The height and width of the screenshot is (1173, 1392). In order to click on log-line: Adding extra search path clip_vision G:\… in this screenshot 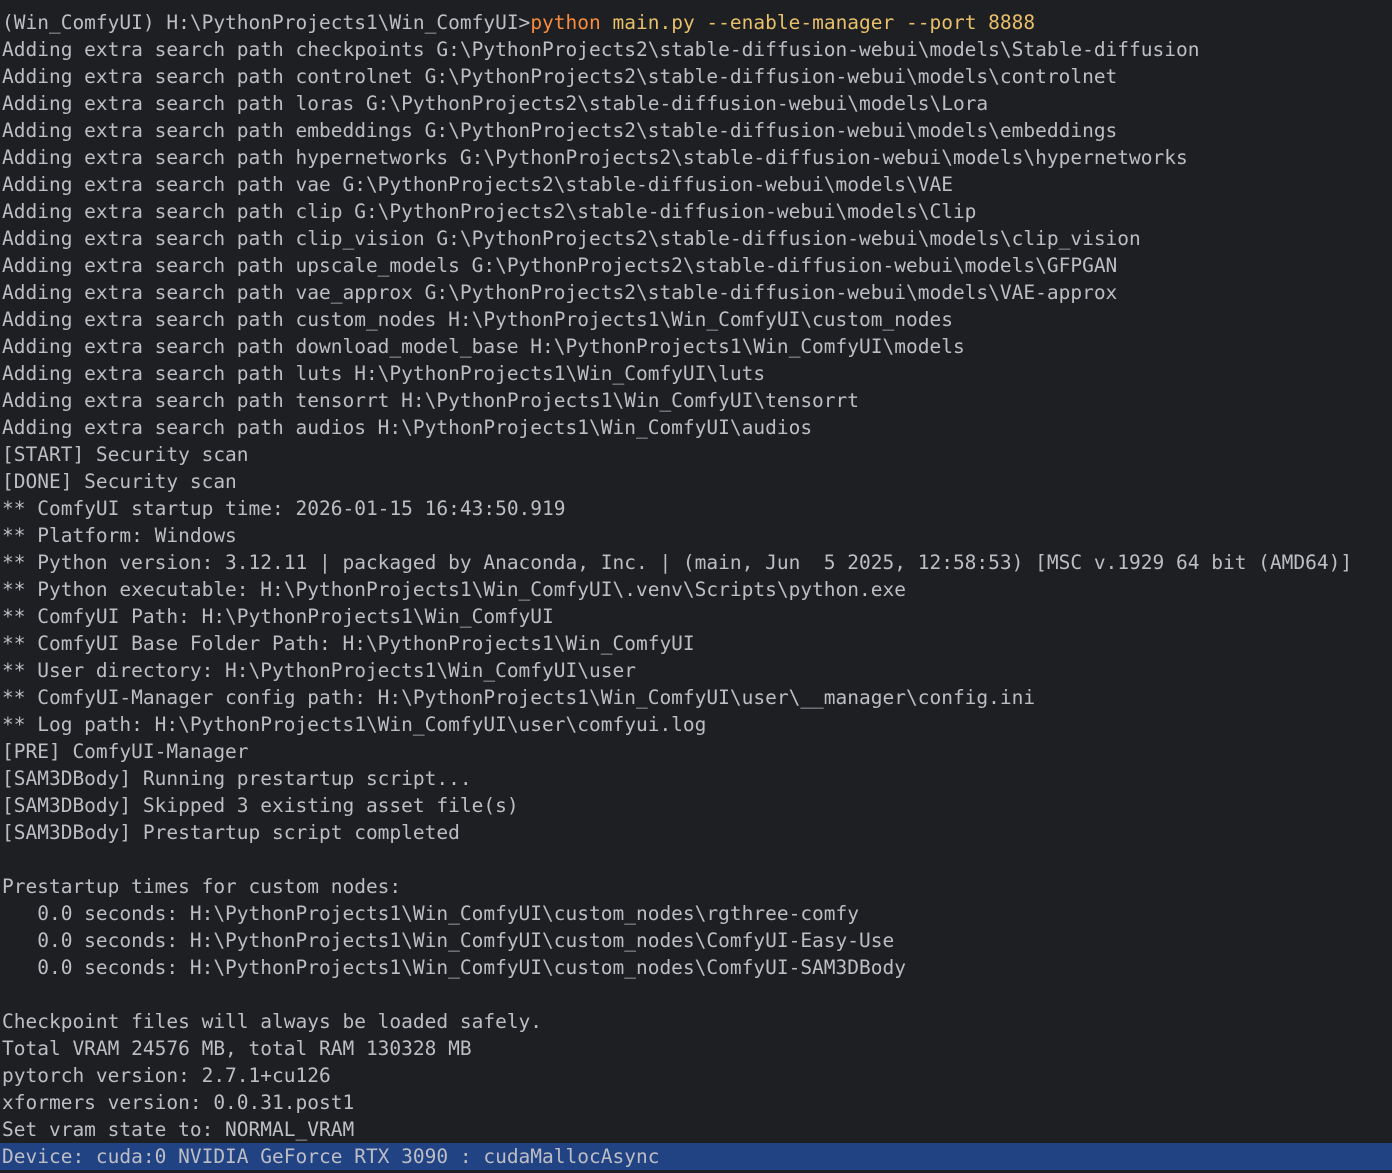, I will do `click(571, 238)`.